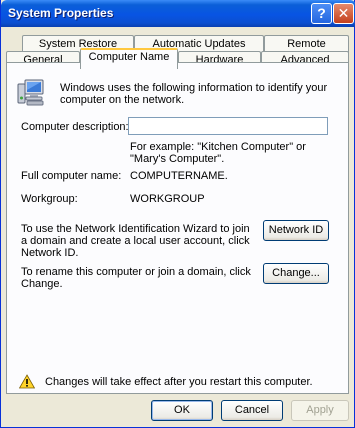  I want to click on network-id-button: Network ID, so click(296, 230).